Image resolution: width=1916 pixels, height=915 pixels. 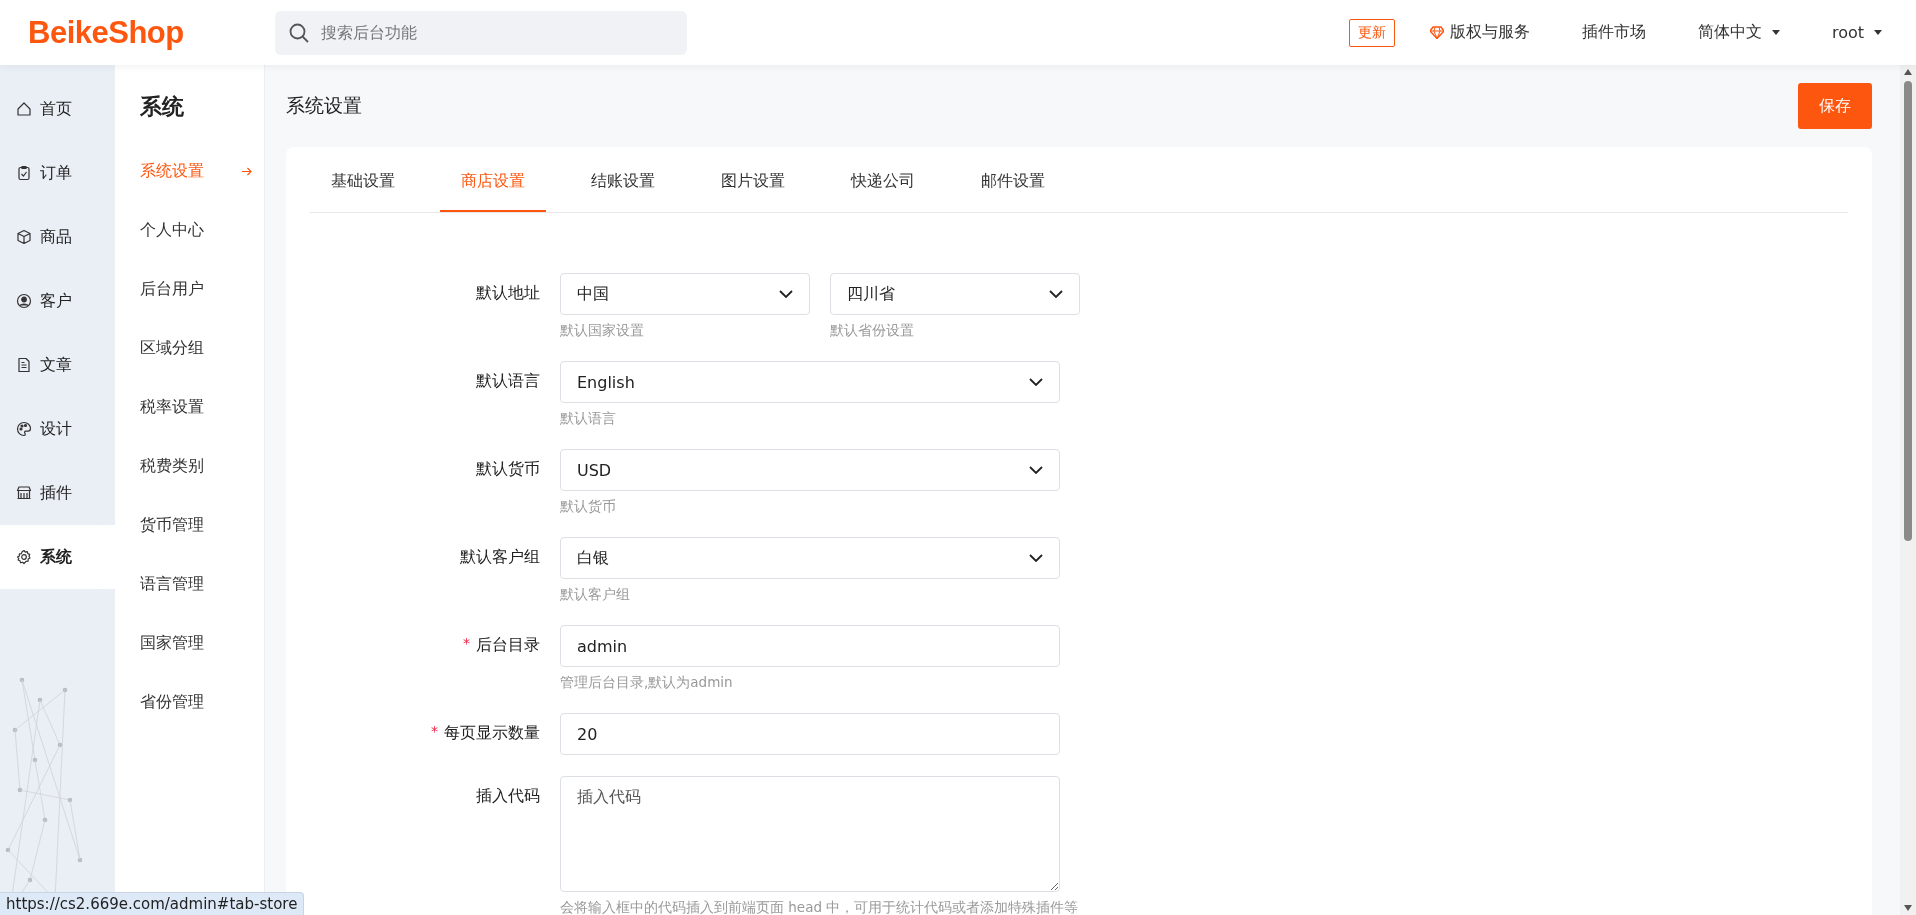 What do you see at coordinates (1436, 32) in the screenshot?
I see `diamond-icon` at bounding box center [1436, 32].